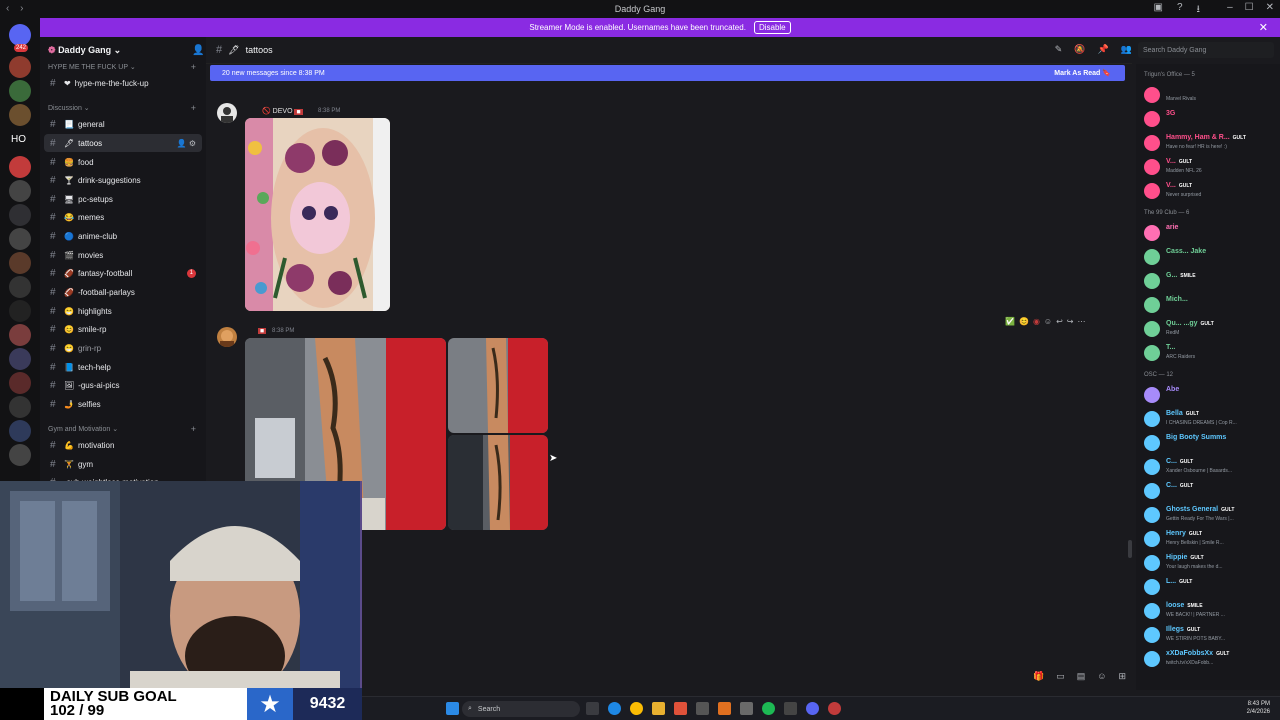 The height and width of the screenshot is (720, 1280). What do you see at coordinates (1059, 321) in the screenshot?
I see `reply-icon: ↩` at bounding box center [1059, 321].